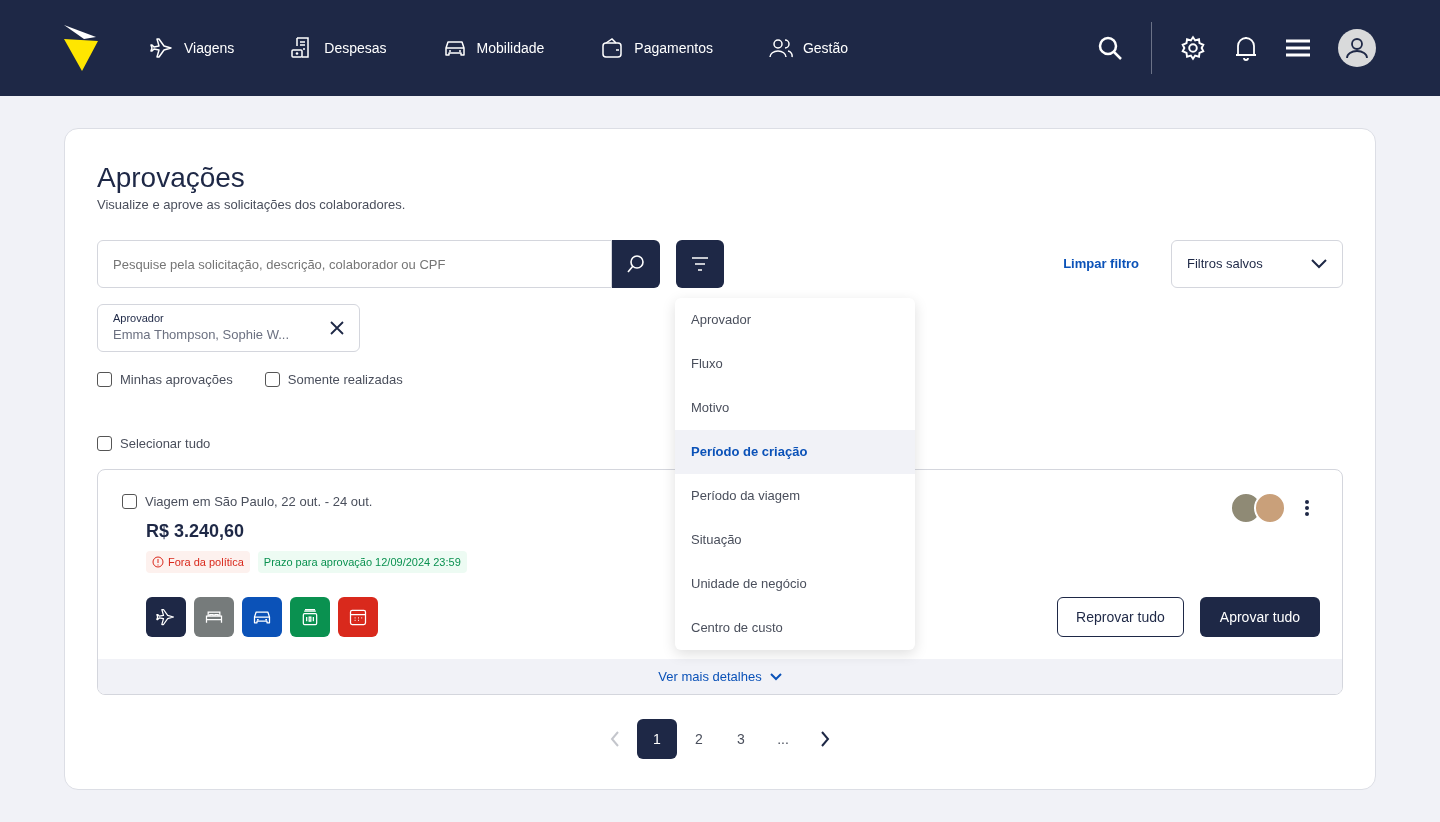  I want to click on car-service-icon, so click(262, 617).